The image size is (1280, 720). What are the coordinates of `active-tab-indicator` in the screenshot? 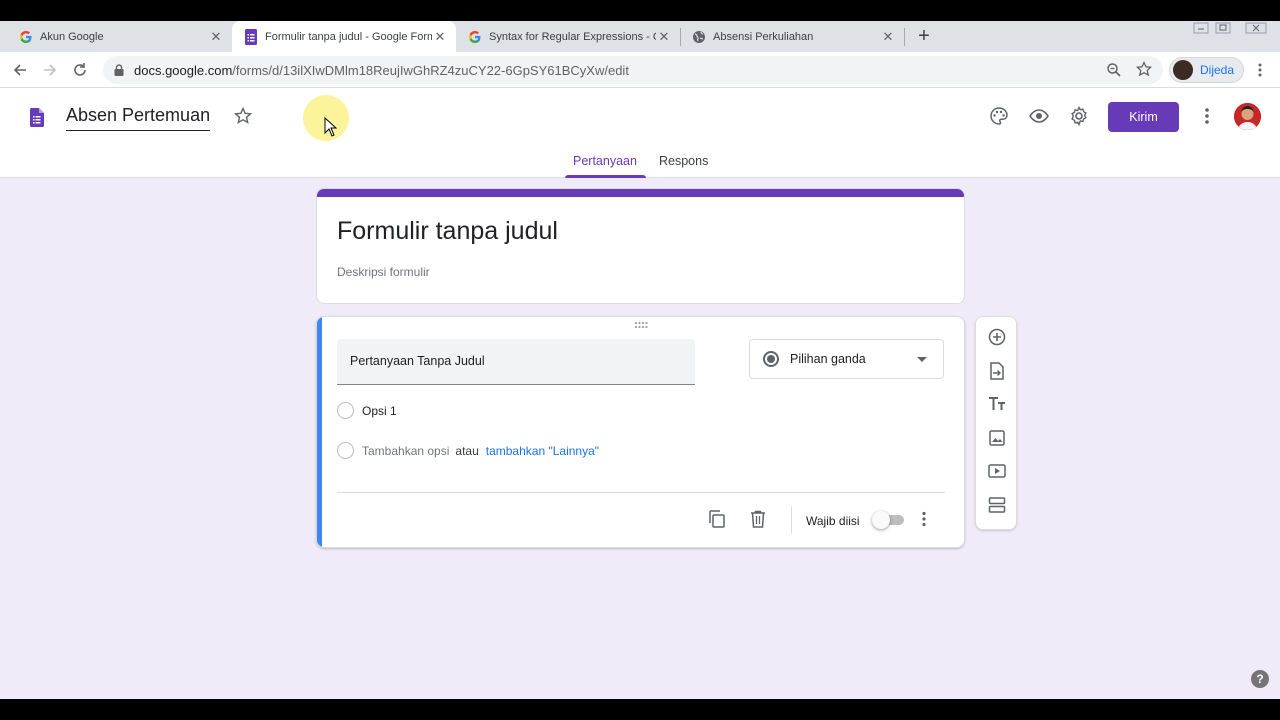 It's located at (605, 176).